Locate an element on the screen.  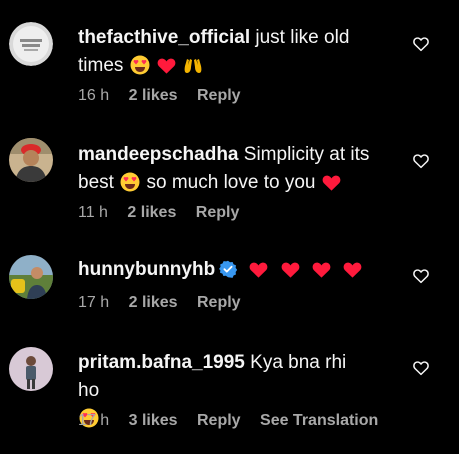
comment-meta: 17 h 2 likes Reply is located at coordinates (167, 303).